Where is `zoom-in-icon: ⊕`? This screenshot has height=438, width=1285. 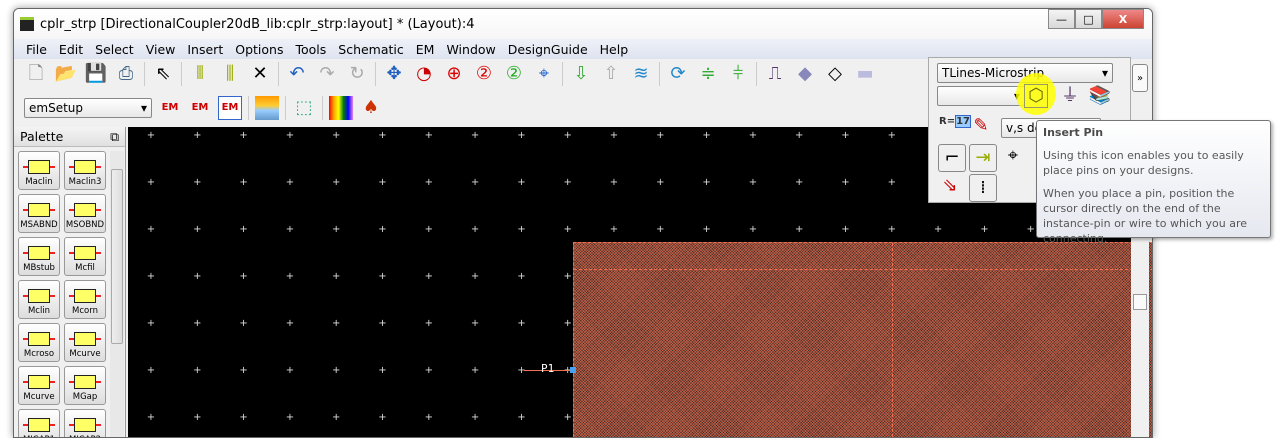 zoom-in-icon: ⊕ is located at coordinates (454, 74).